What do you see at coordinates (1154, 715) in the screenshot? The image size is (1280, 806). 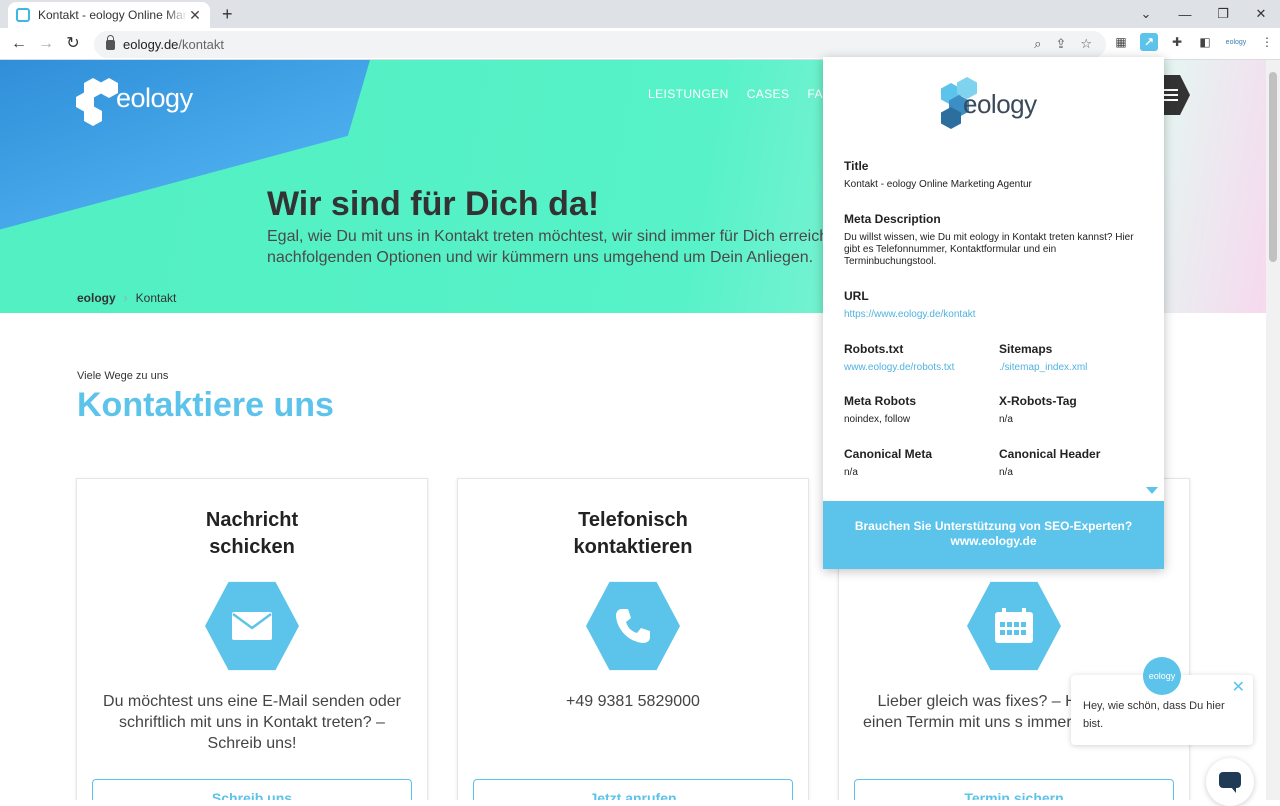 I see `chat-message: Hey, wie schön, dass Du hier bist.` at bounding box center [1154, 715].